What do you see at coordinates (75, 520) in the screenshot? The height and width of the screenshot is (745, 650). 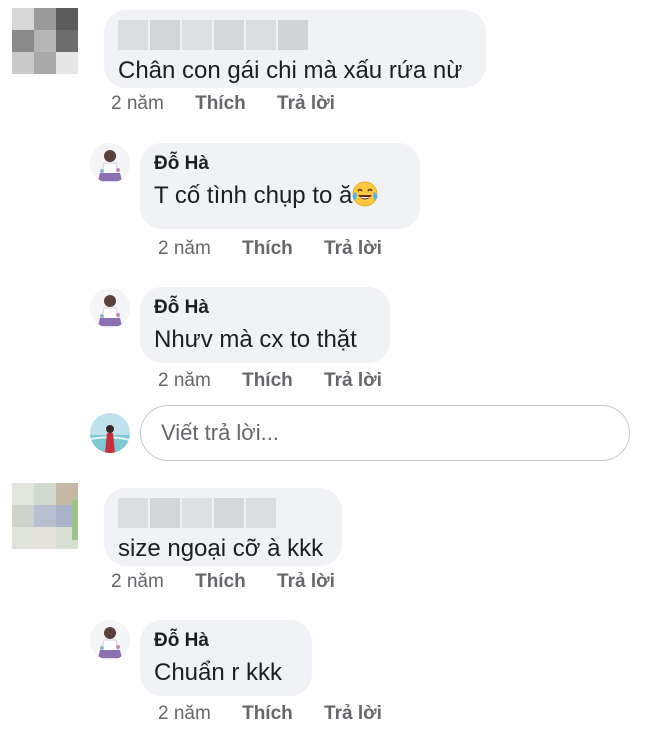 I see `avatar-edge` at bounding box center [75, 520].